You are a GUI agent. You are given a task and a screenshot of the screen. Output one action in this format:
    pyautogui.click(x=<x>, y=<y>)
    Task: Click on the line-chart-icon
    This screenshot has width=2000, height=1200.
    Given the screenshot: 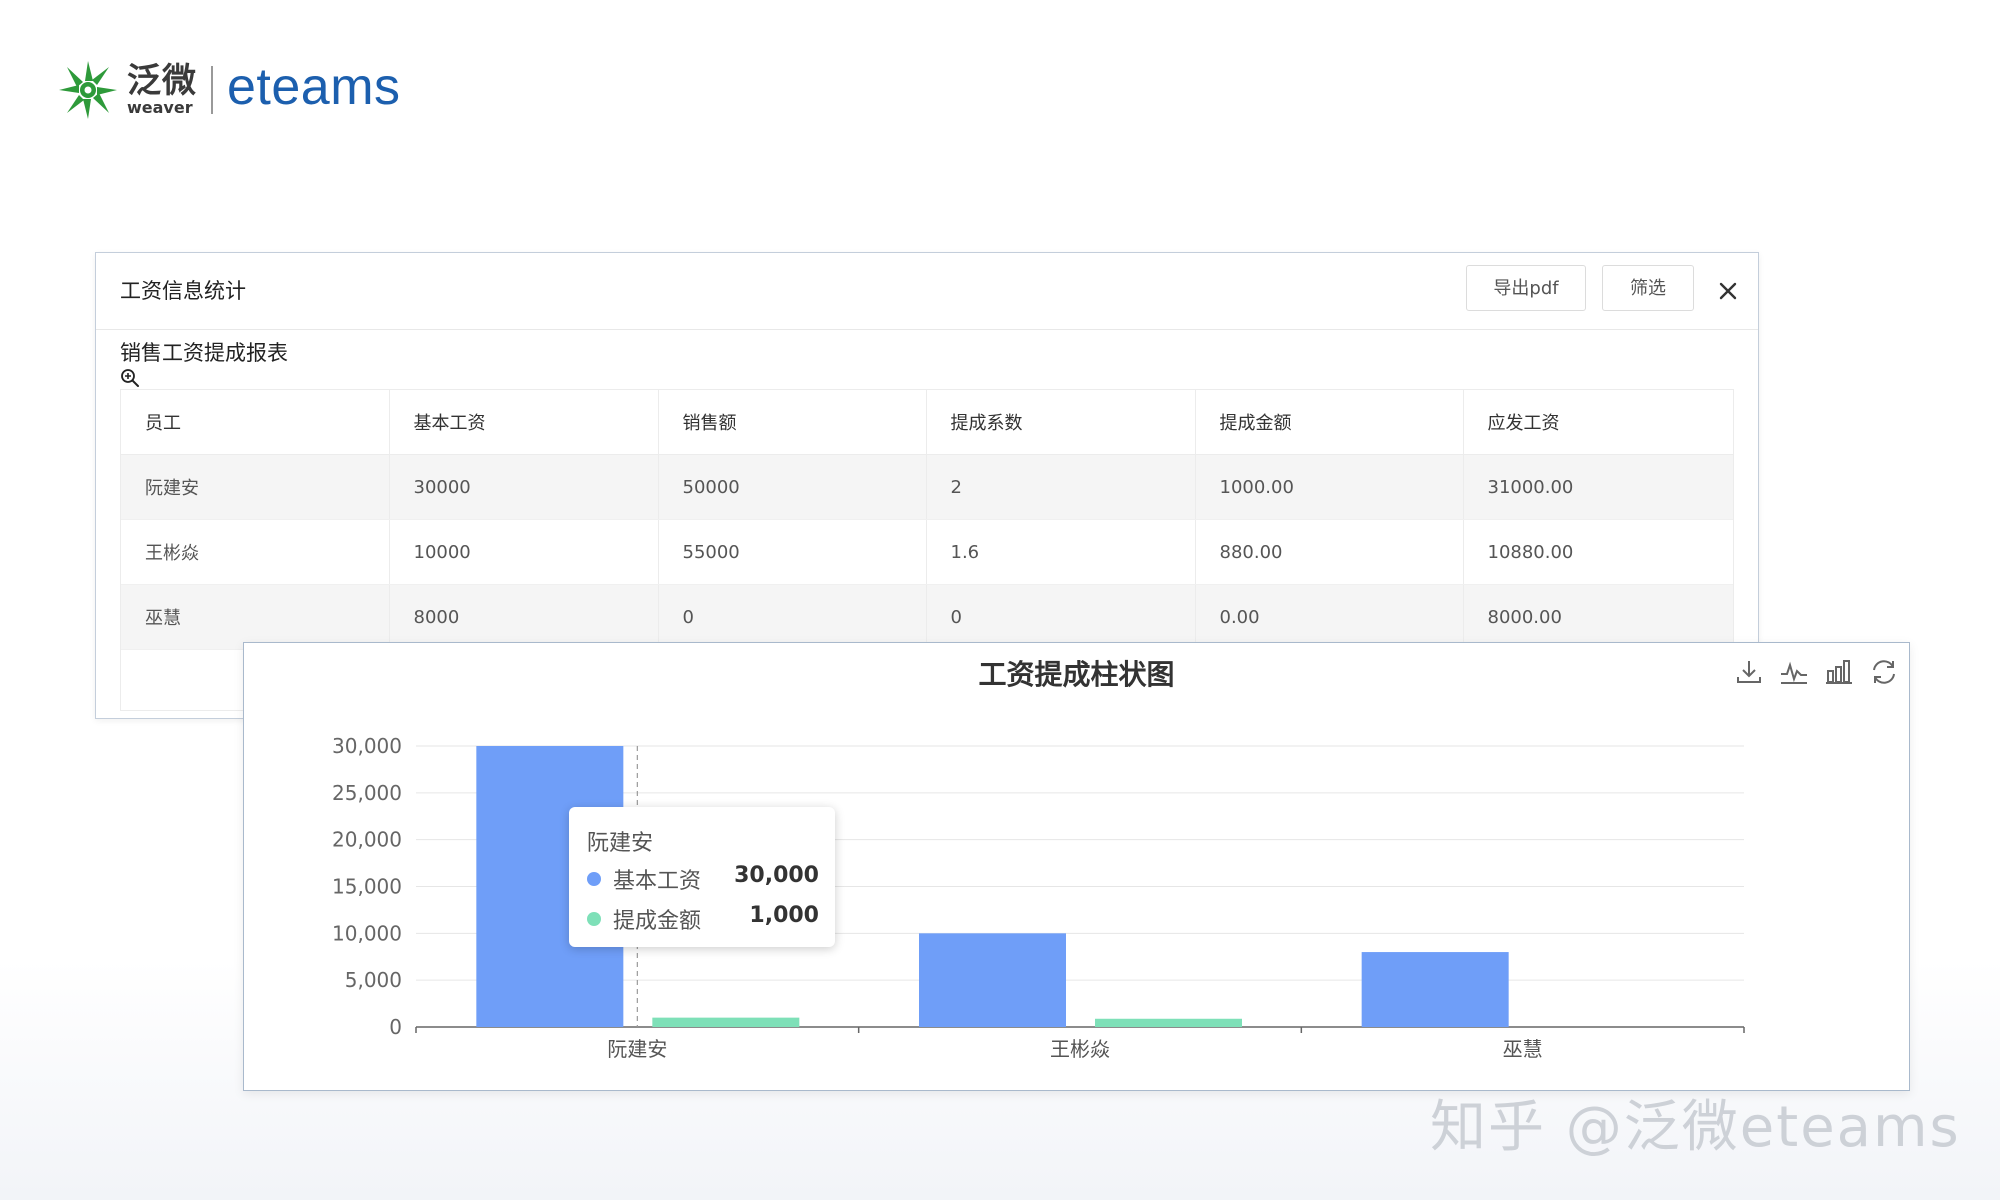 What is the action you would take?
    pyautogui.click(x=1794, y=672)
    